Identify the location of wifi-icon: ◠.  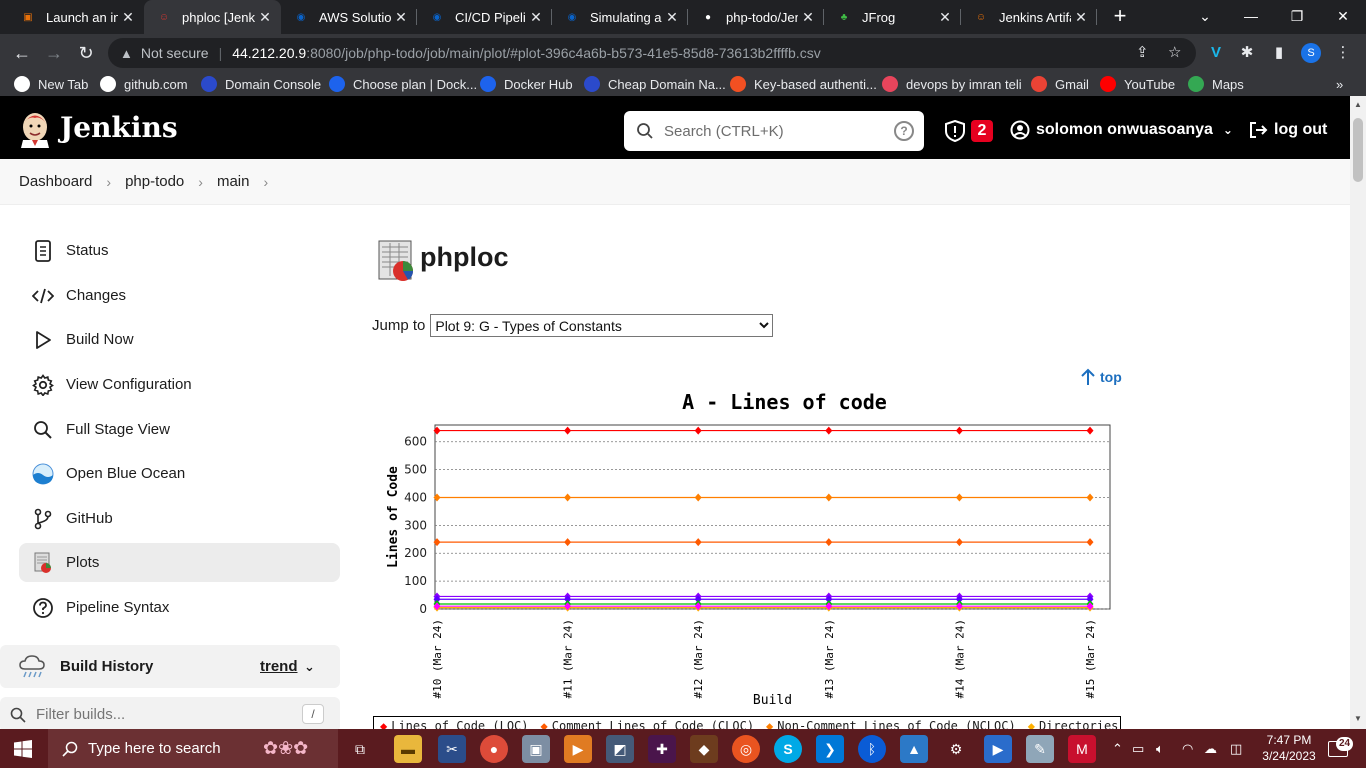
(1187, 748).